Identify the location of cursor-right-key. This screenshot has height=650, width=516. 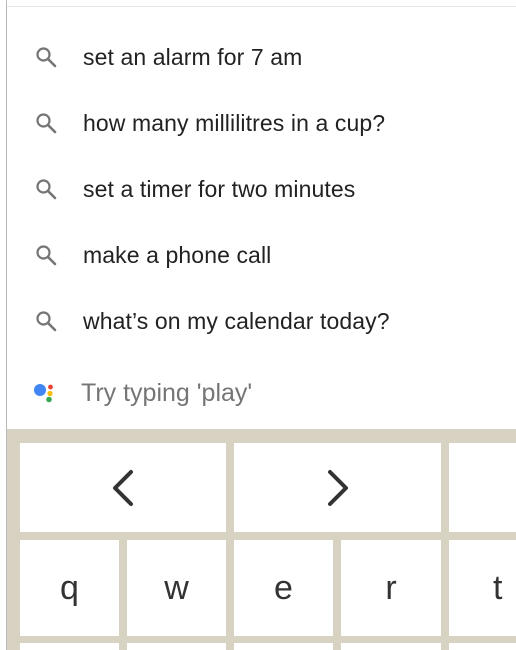
(337, 487).